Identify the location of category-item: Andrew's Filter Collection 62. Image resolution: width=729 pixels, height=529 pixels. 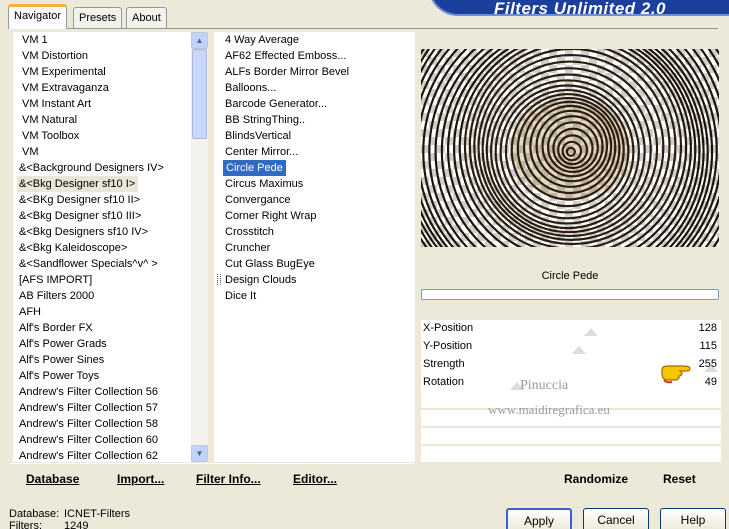
(104, 455).